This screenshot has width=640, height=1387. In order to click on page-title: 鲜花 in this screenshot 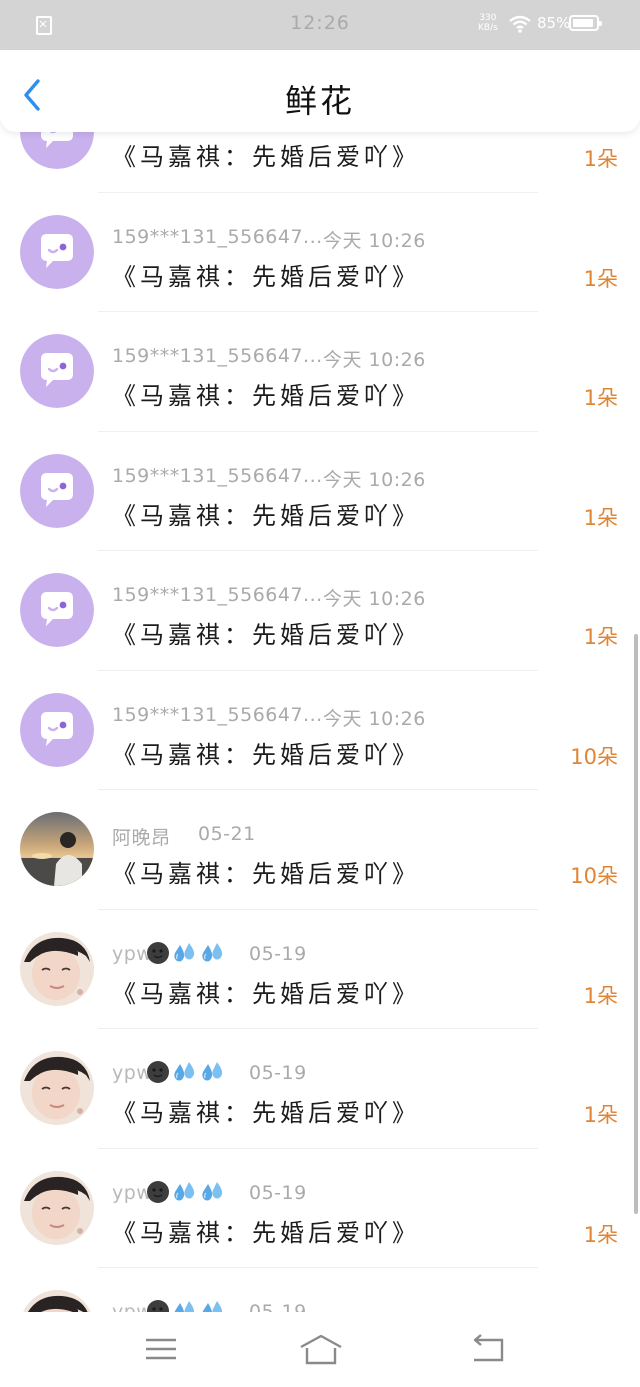, I will do `click(319, 101)`.